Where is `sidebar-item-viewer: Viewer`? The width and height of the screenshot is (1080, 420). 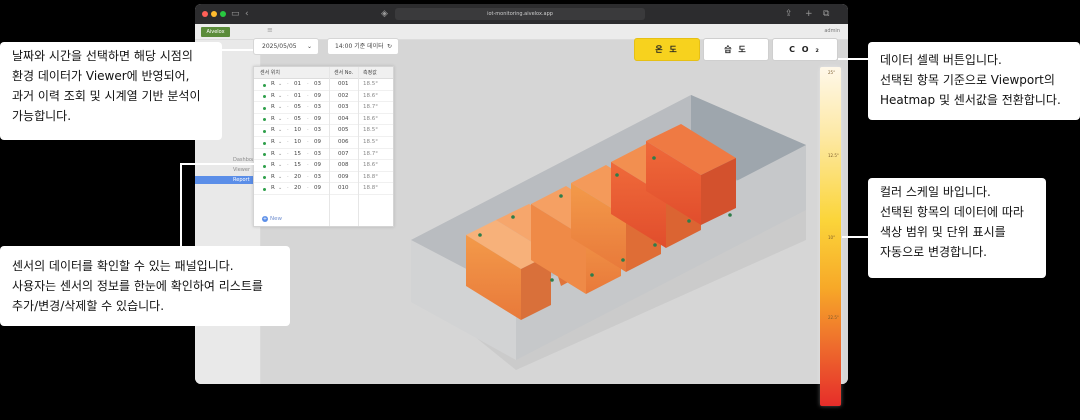 sidebar-item-viewer: Viewer is located at coordinates (228, 170).